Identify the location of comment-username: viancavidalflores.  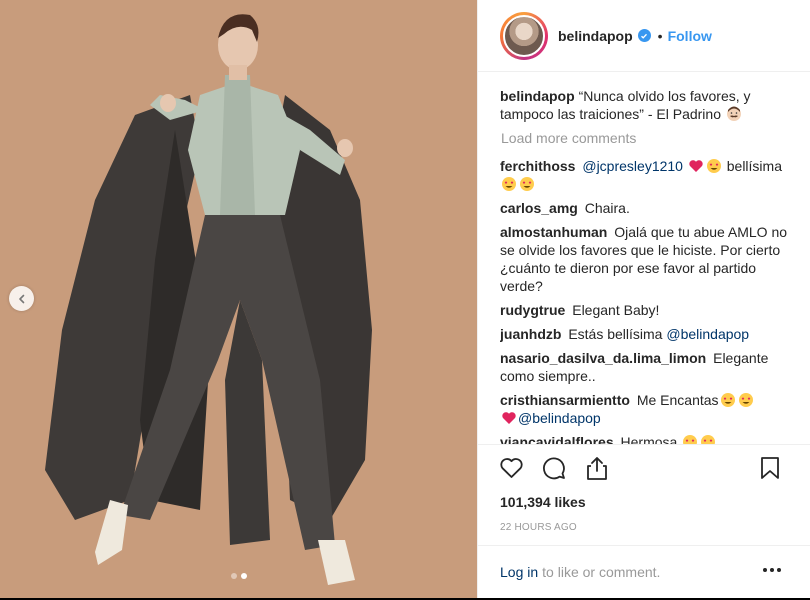
(557, 439).